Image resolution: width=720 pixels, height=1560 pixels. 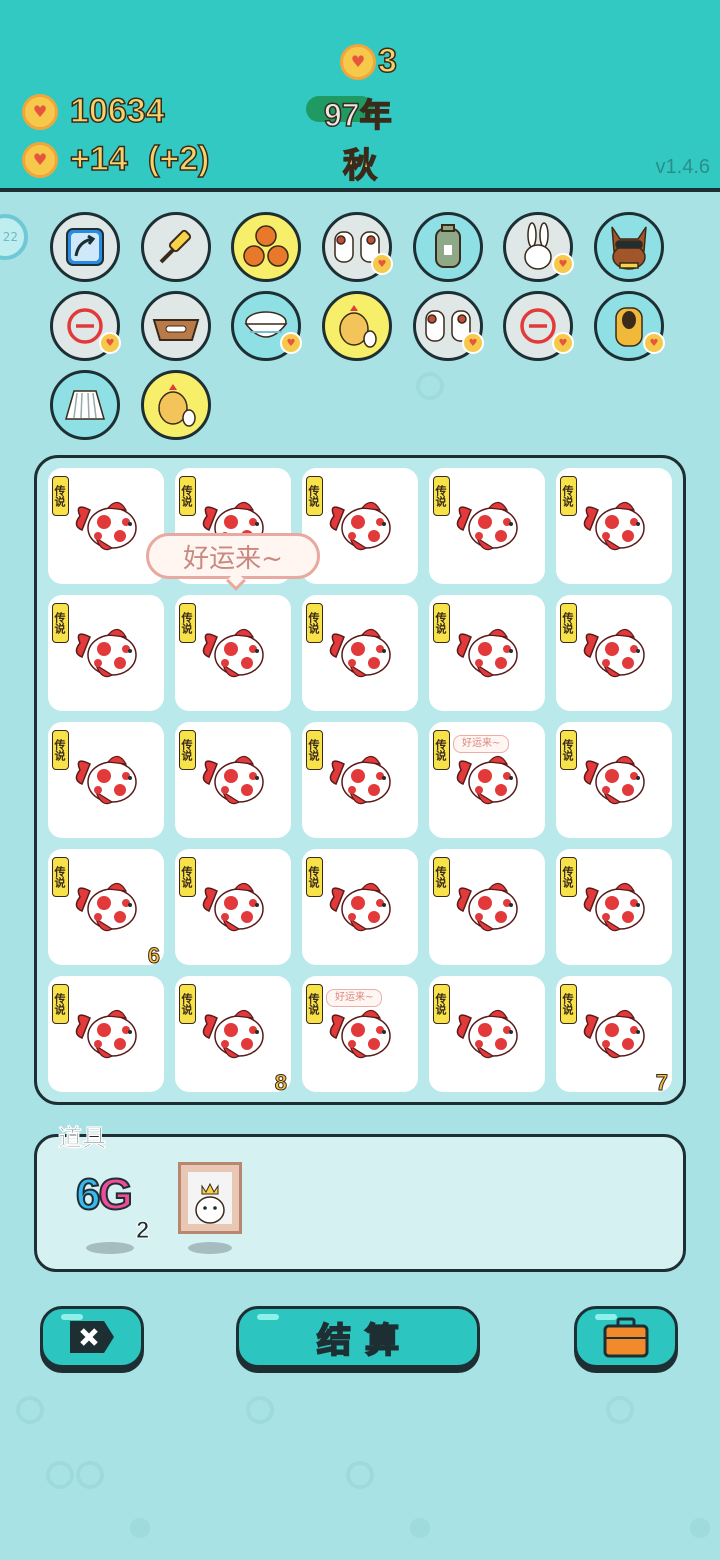 What do you see at coordinates (360, 96) in the screenshot?
I see `top-status-bar: ♥ 3 ♥ 10634 ♥ +14 (+2) 97年 秋 v1.4.6` at bounding box center [360, 96].